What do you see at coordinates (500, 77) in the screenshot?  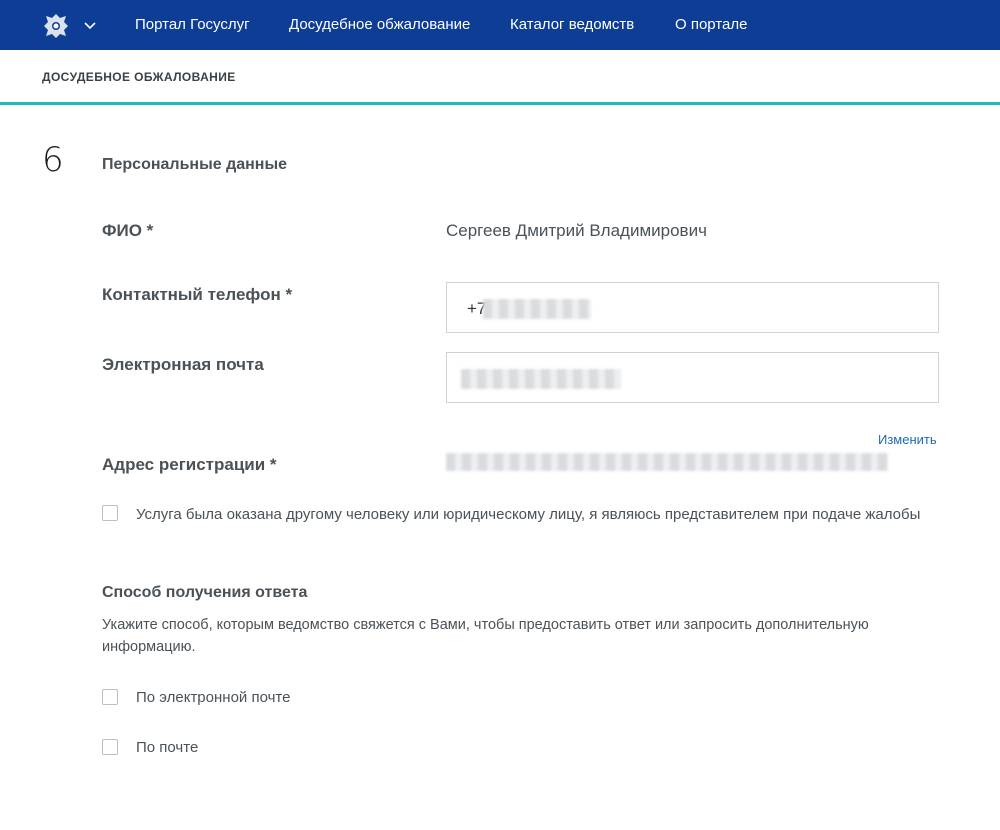 I see `page-subheader: ДОСУДЕБНОЕ ОБЖАЛОВАНИЕ` at bounding box center [500, 77].